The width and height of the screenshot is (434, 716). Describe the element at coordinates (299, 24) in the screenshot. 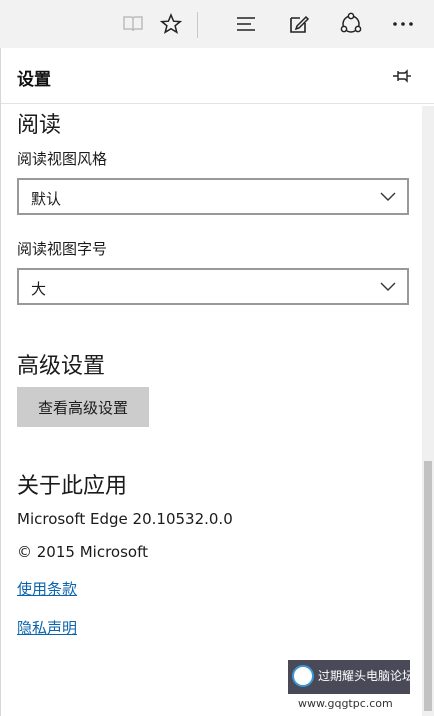

I see `web-note-icon` at that location.